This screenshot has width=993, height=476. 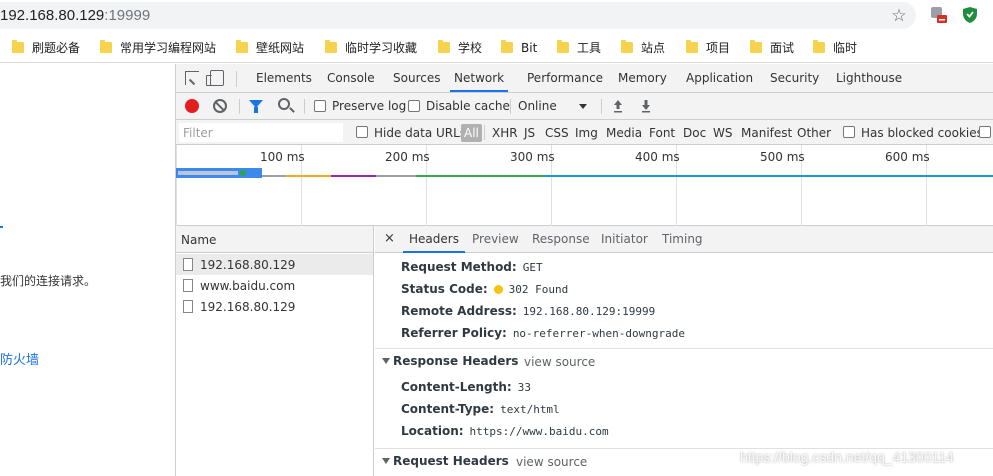 I want to click on bookmark-folder: 学校, so click(x=460, y=47).